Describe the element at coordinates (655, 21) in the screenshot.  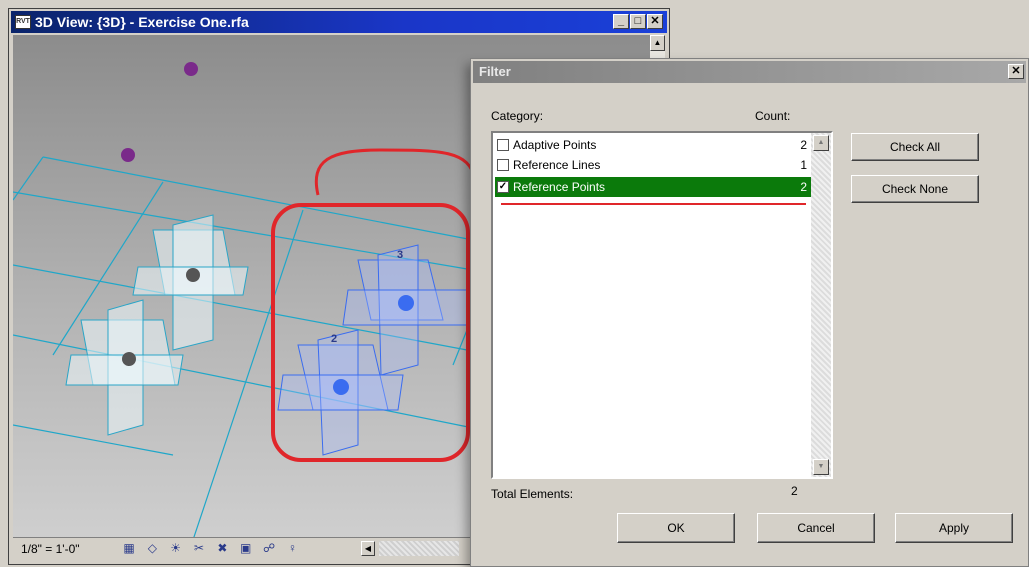
I see `close-button: ✕` at that location.